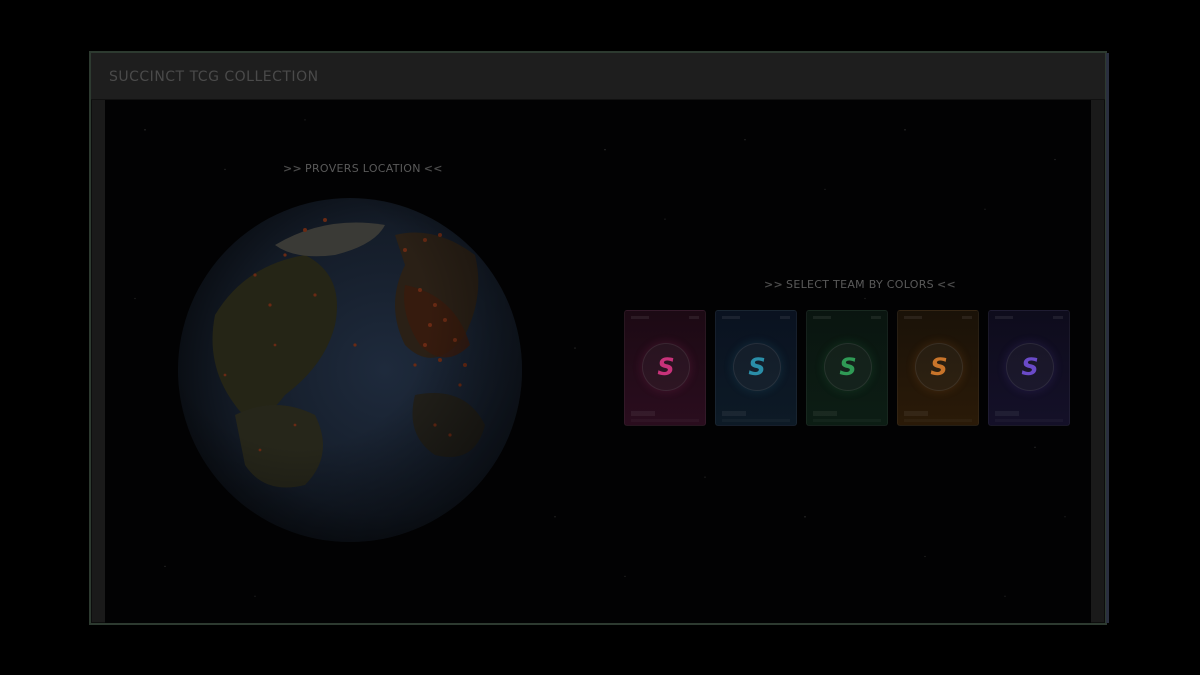  I want to click on team-card-green: S, so click(847, 368).